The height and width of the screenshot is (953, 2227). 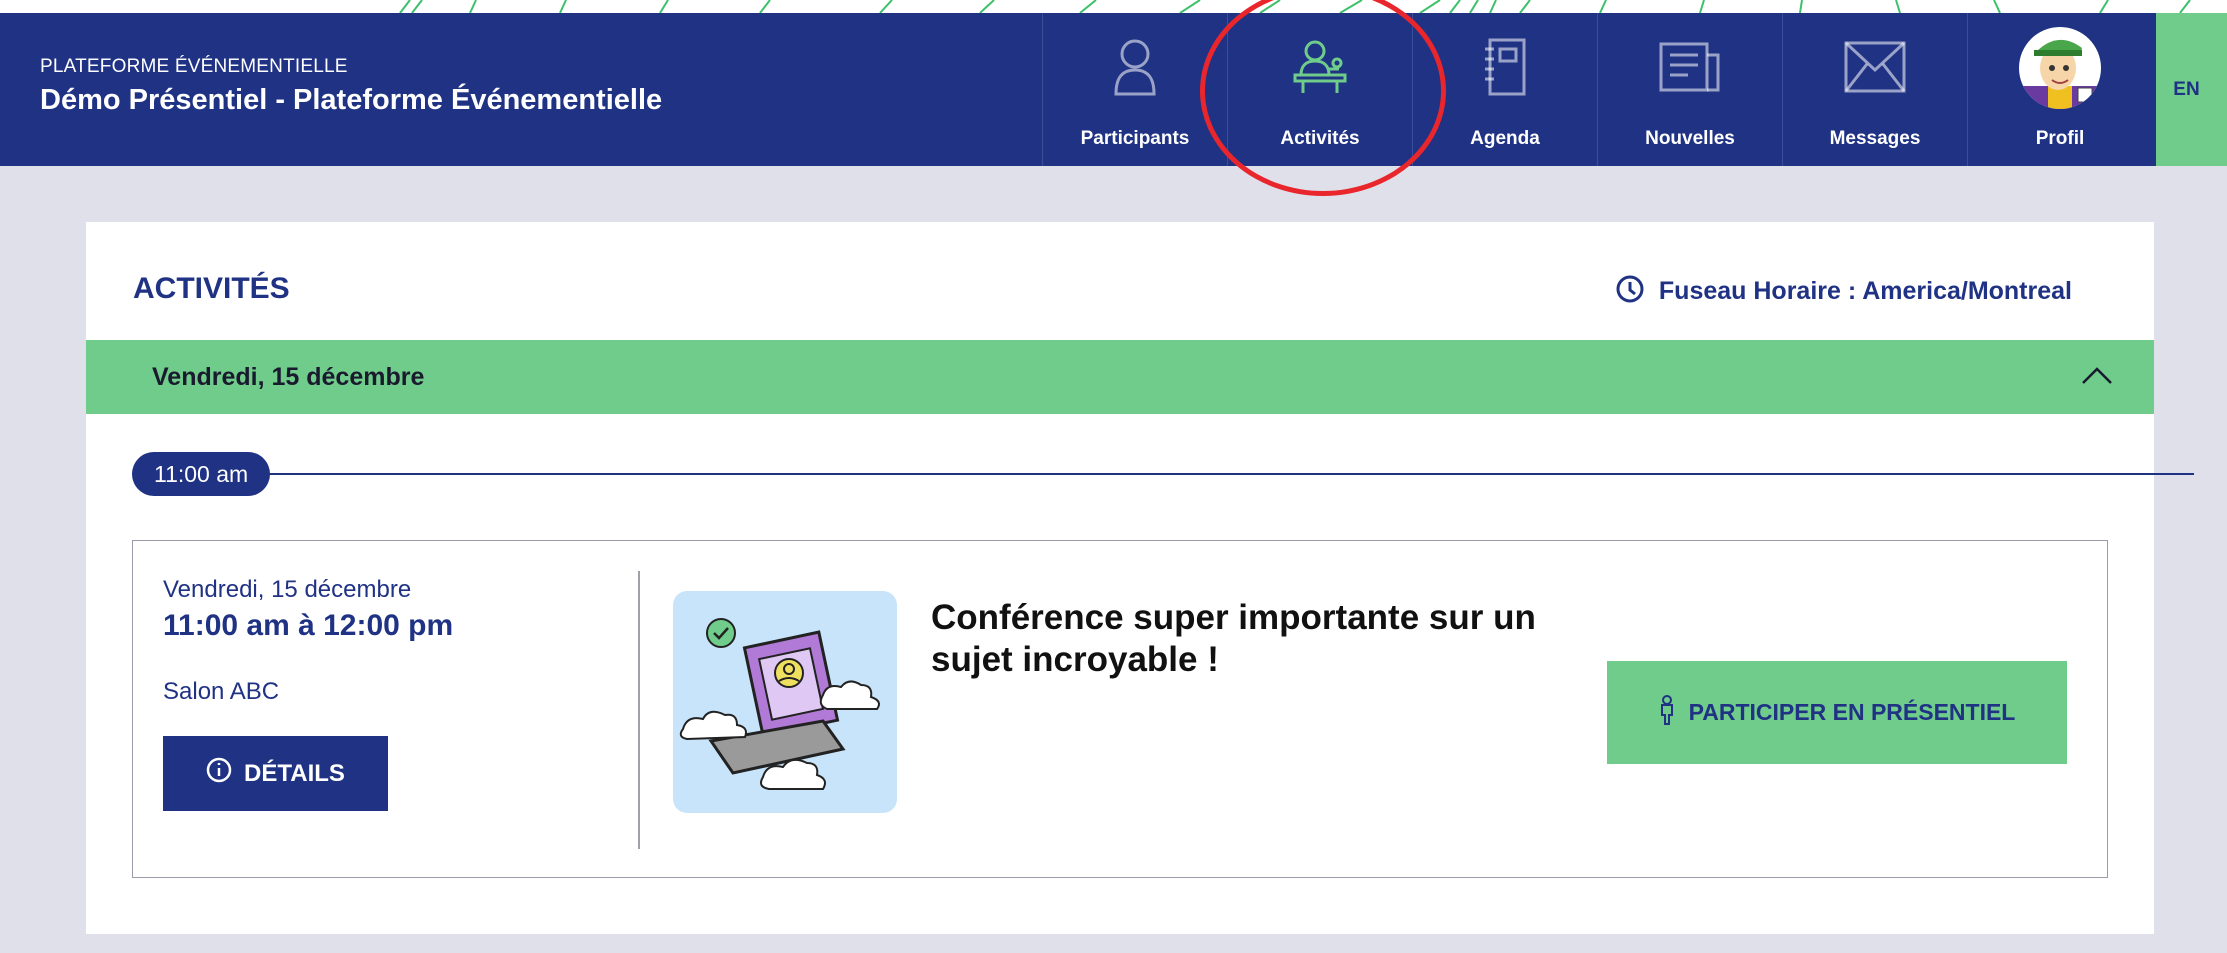 I want to click on nav-profil: Profil, so click(x=2059, y=89).